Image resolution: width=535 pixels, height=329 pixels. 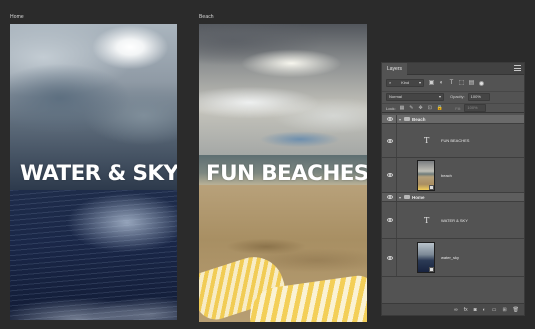 I want to click on filter-icons: ▣ ◐ T ⬚ ▤, so click(x=451, y=83).